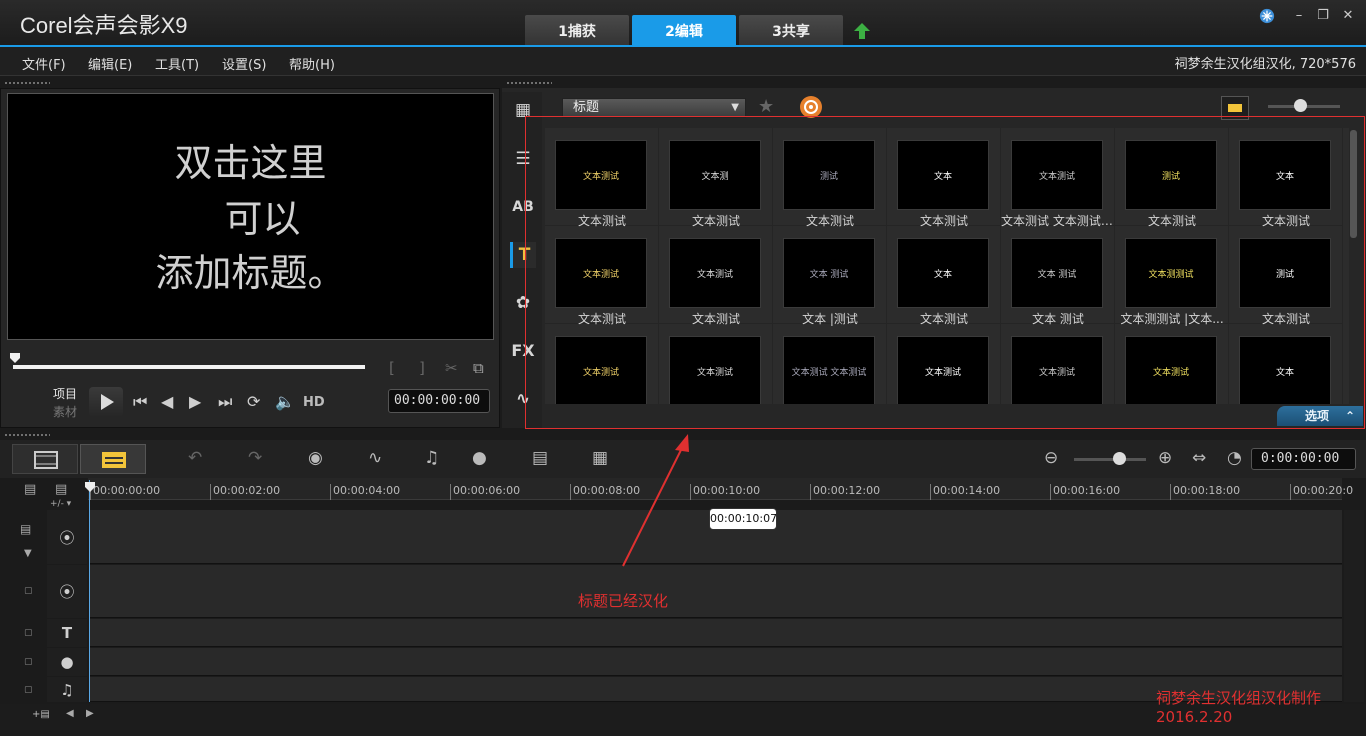 The height and width of the screenshot is (736, 1366). I want to click on project-info: 祠梦余生汉化组汉化, 720*576, so click(1265, 64).